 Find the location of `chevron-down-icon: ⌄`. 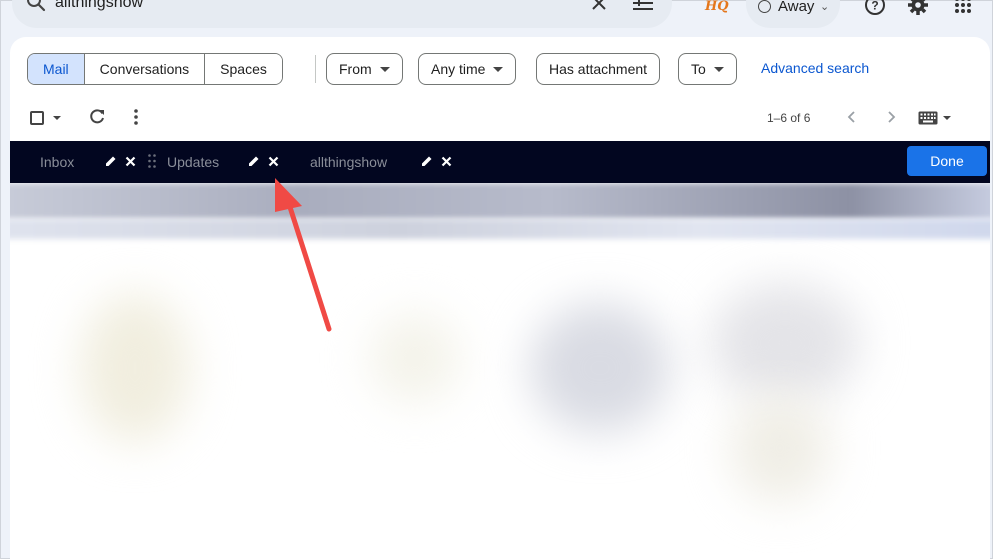

chevron-down-icon: ⌄ is located at coordinates (825, 7).